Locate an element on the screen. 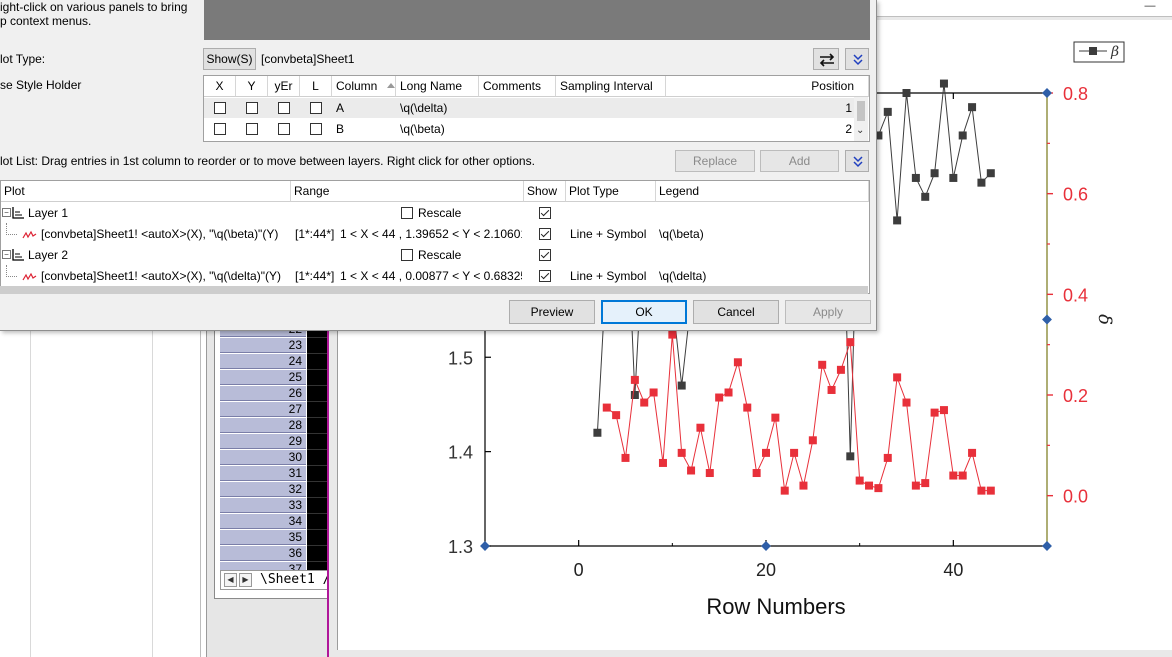 Image resolution: width=1172 pixels, height=657 pixels. row-header: 32 is located at coordinates (263, 489).